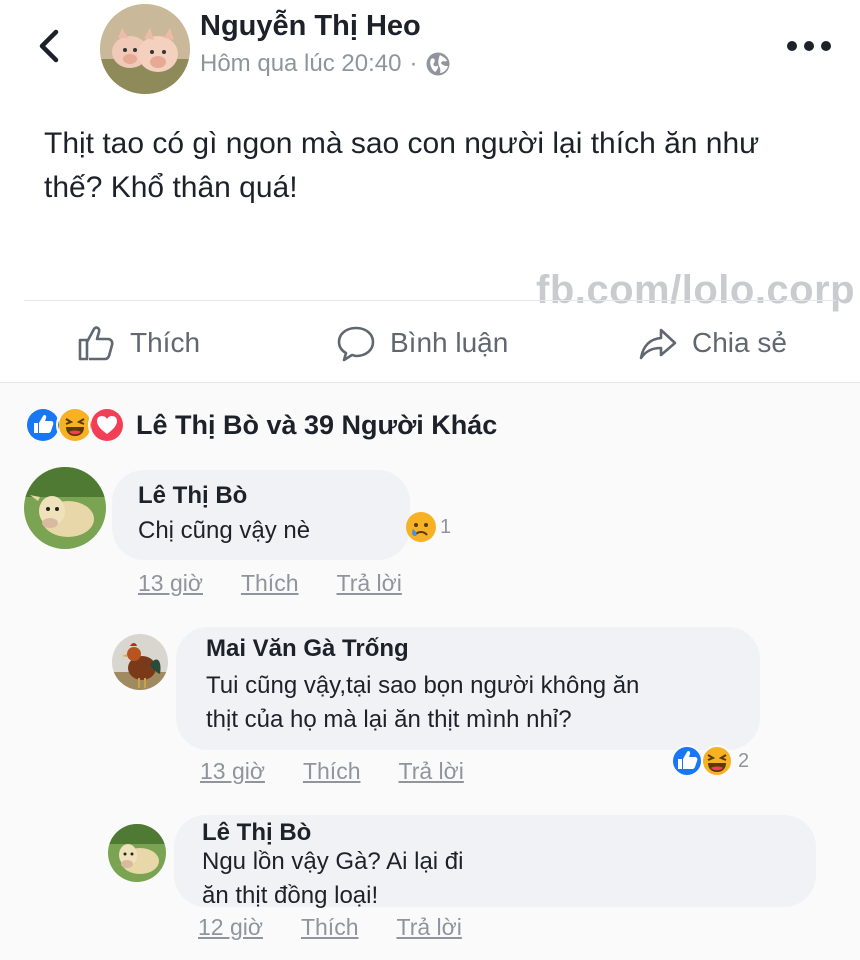 The width and height of the screenshot is (860, 960). What do you see at coordinates (687, 761) in the screenshot?
I see `like-icon` at bounding box center [687, 761].